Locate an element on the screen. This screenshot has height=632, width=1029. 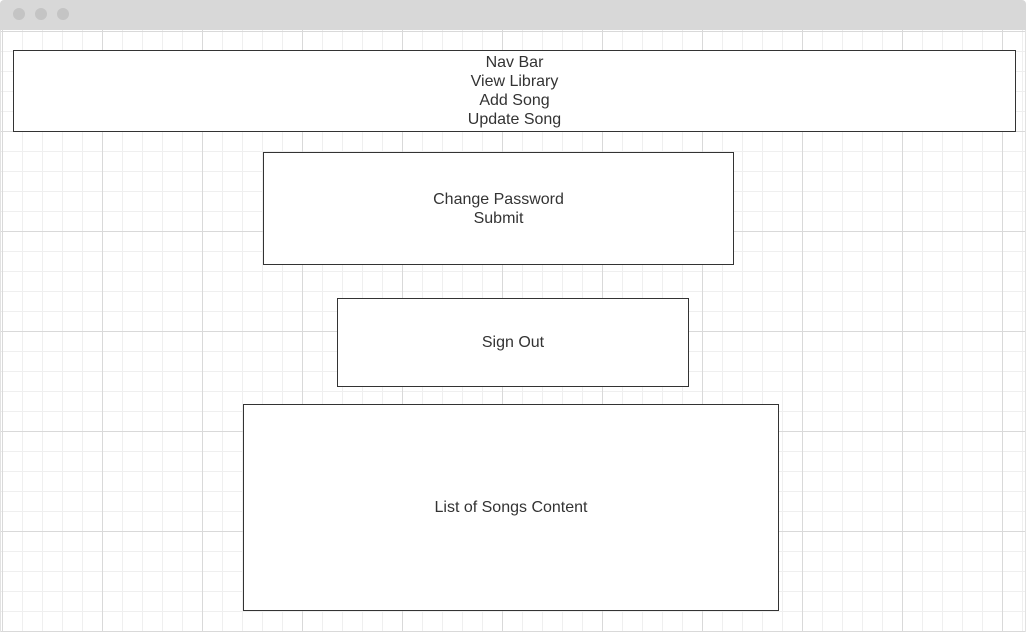
songs-list-label: List of Songs Content is located at coordinates (511, 507).